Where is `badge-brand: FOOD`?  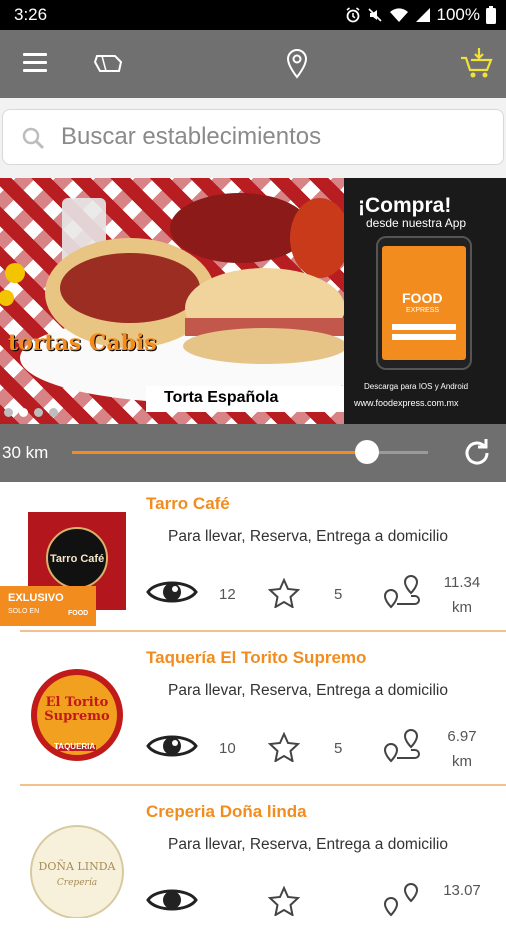
badge-brand: FOOD is located at coordinates (78, 613).